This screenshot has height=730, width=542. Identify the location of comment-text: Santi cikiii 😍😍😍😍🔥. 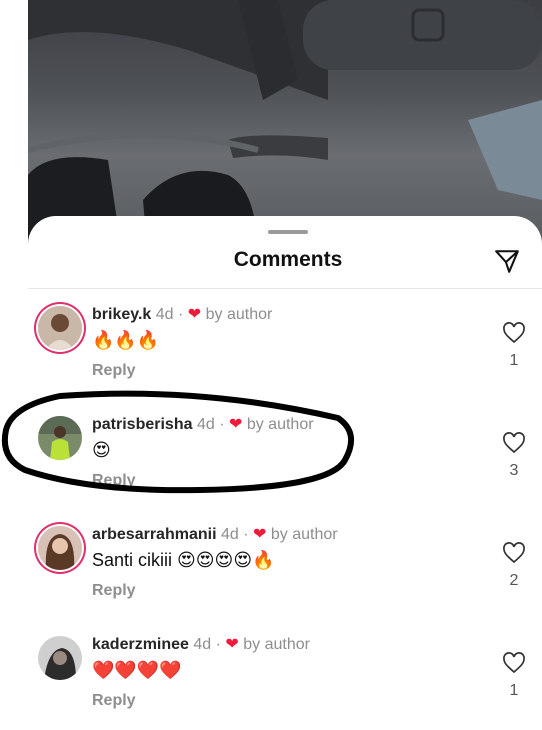
(183, 560).